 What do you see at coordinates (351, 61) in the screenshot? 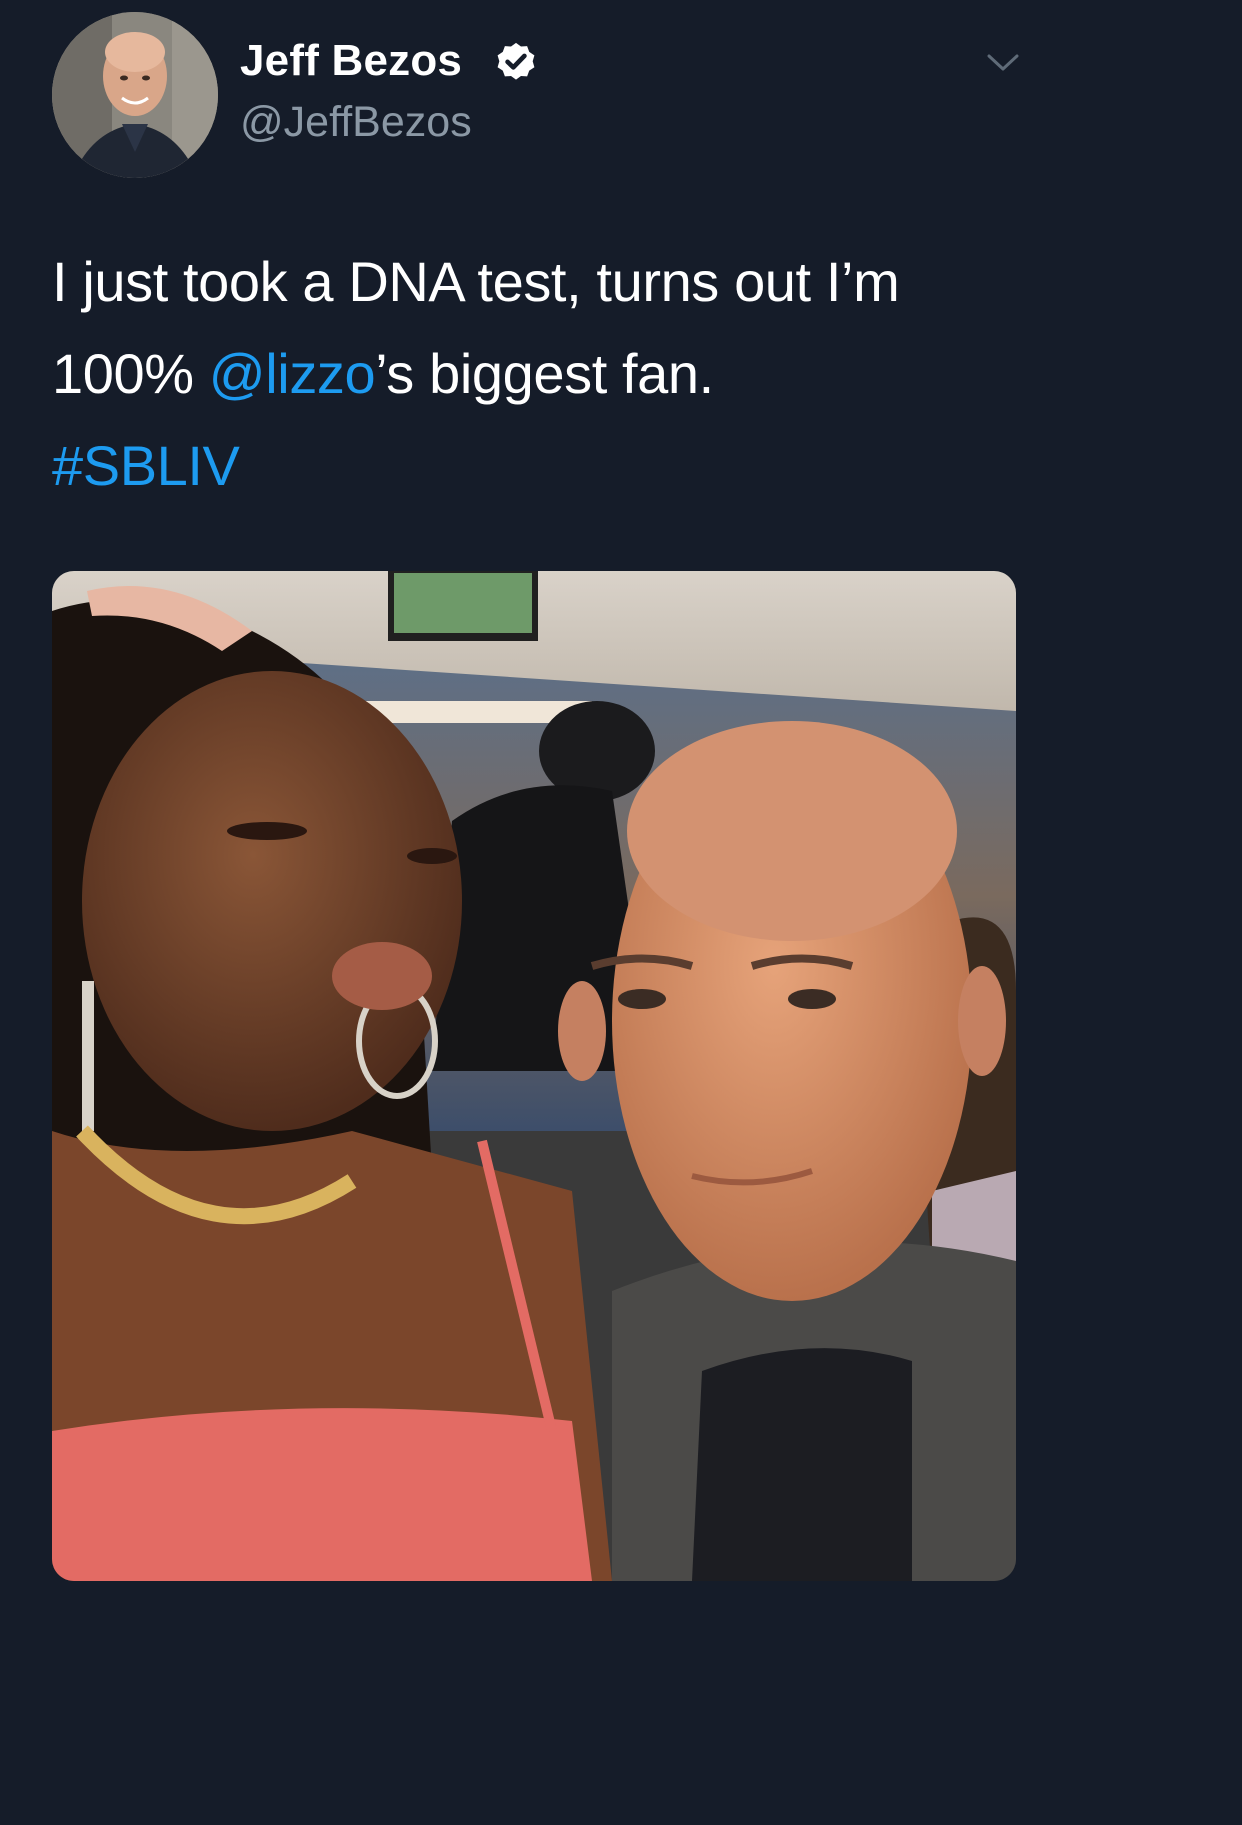
I see `display-name: Jeff Bezos` at bounding box center [351, 61].